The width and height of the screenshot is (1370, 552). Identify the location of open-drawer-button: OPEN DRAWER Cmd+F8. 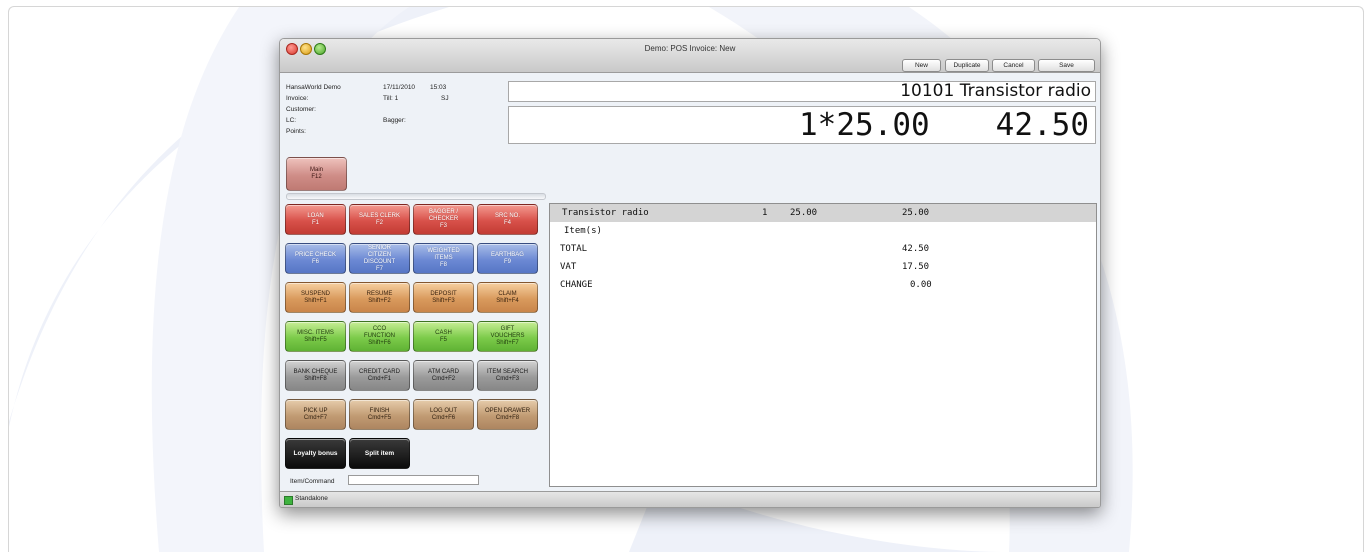
(507, 414).